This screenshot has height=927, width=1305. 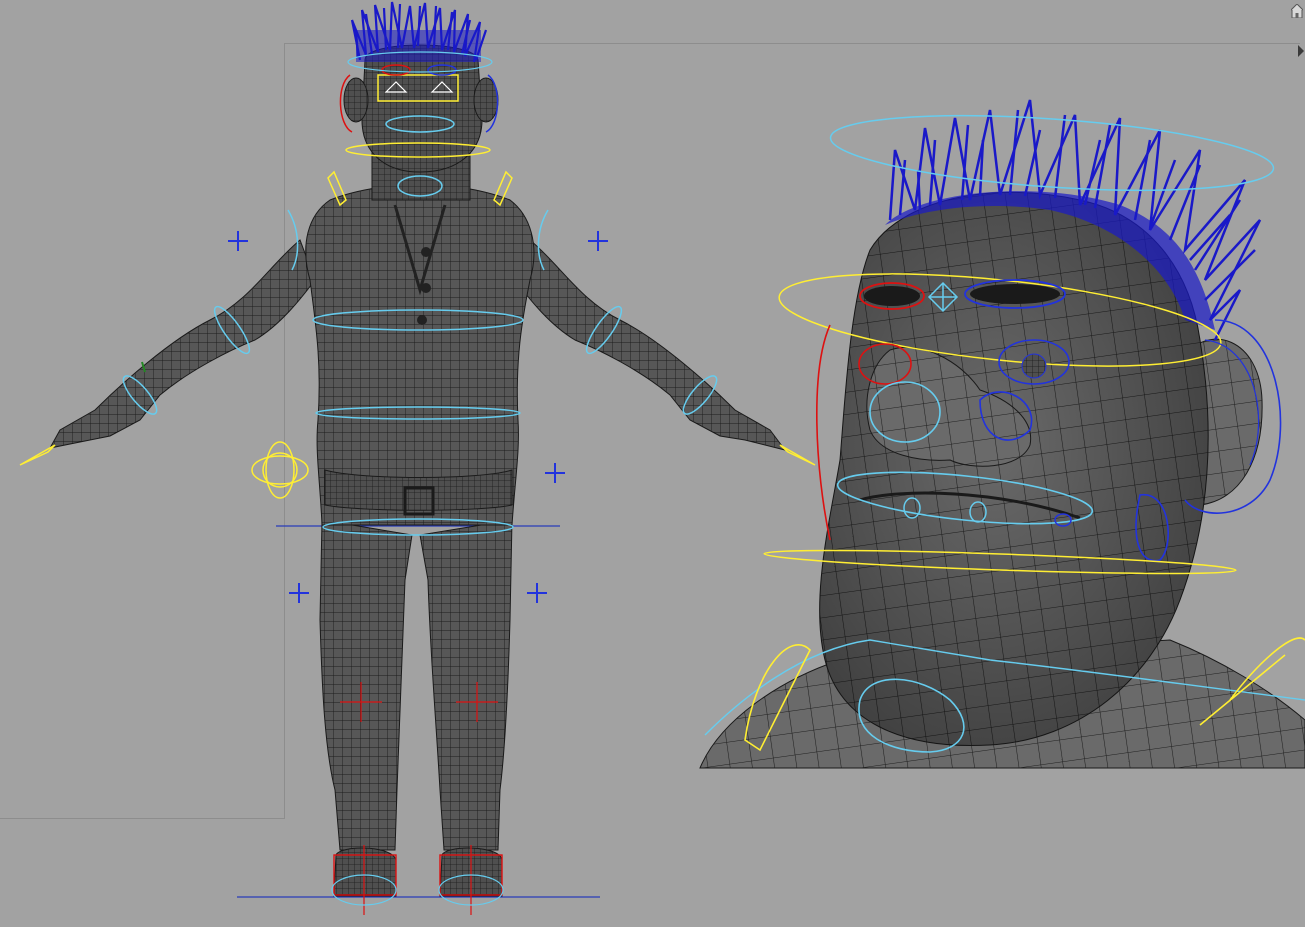 I want to click on left-knee-pole-cross, so click(x=299, y=593).